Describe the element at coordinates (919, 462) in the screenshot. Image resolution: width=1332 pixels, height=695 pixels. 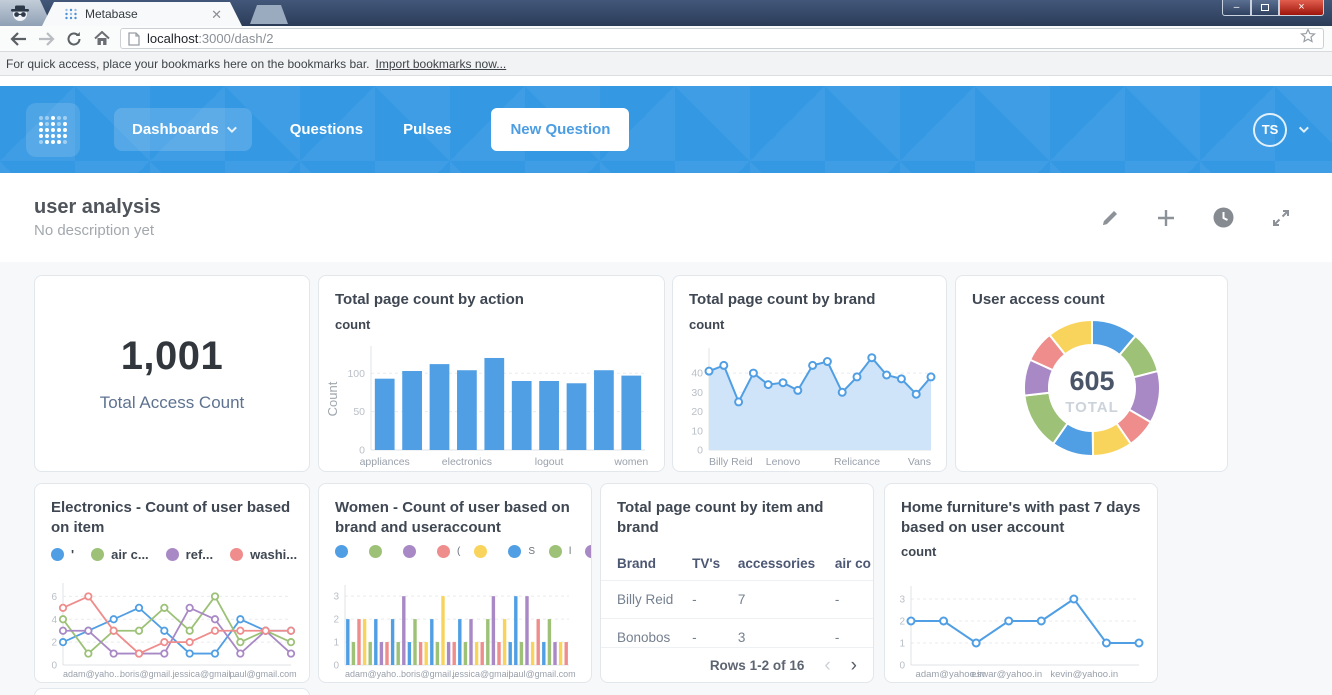
I see `svg-text: Vans` at that location.